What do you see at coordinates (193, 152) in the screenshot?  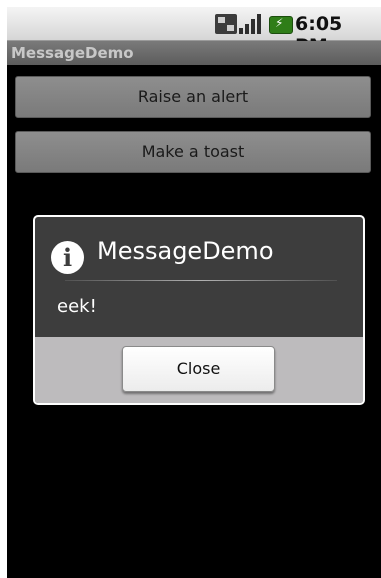 I see `make-toast-button: Make a toast` at bounding box center [193, 152].